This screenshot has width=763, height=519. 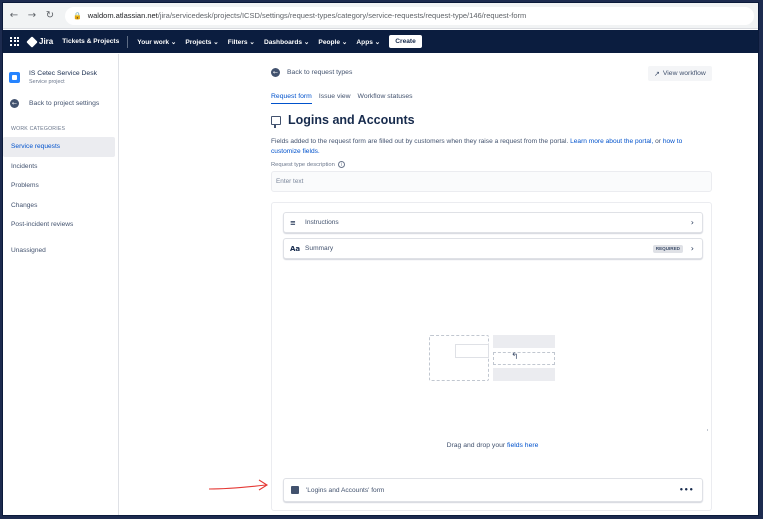 I want to click on drop-zone-text-plain: Drag and drop your, so click(x=477, y=445).